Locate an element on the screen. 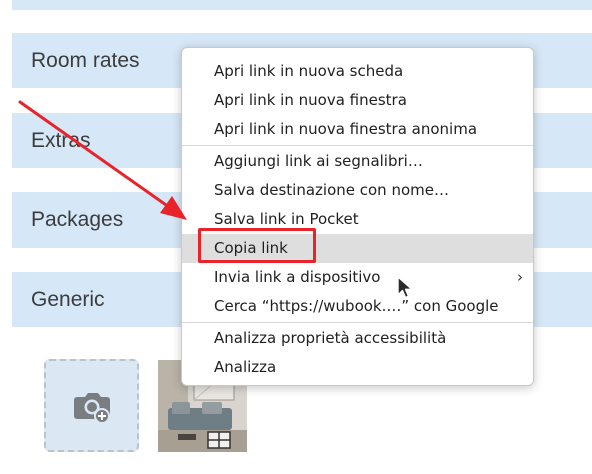 The height and width of the screenshot is (474, 592). menu-item-open-private-window: Apri link in nuova finestra anonima is located at coordinates (357, 129).